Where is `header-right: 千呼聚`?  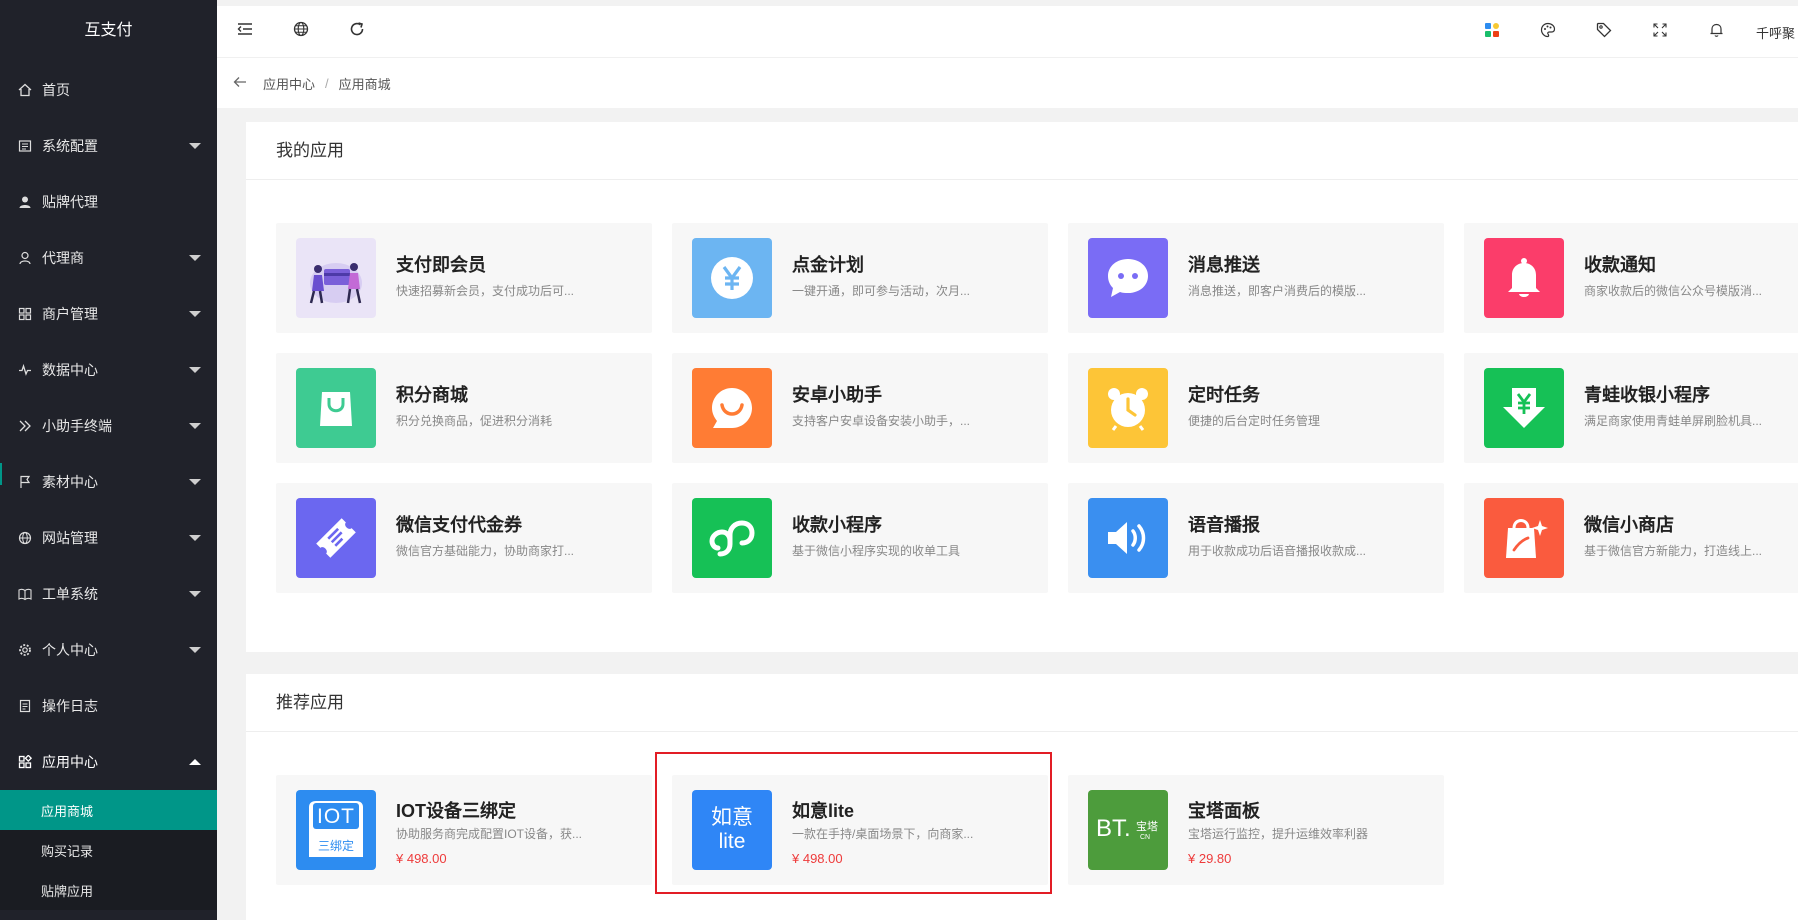
header-right: 千呼聚 is located at coordinates (1631, 32).